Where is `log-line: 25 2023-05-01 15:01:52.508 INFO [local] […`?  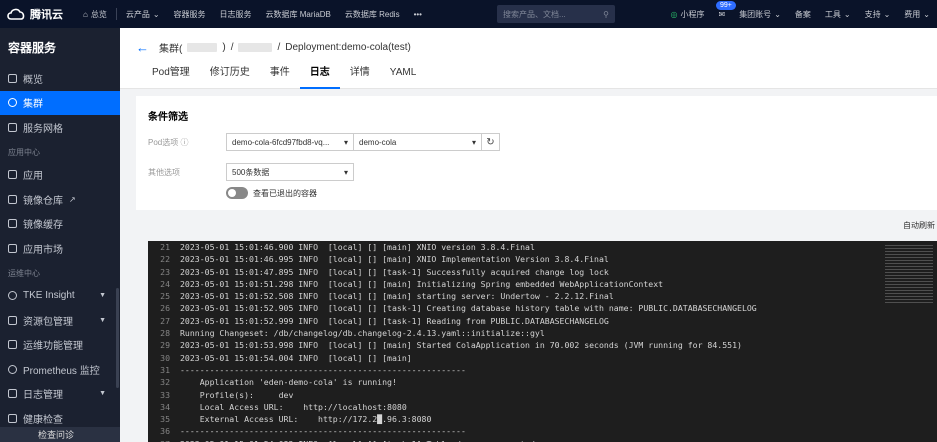
log-line: 25 2023-05-01 15:01:52.508 INFO [local] [… is located at coordinates (542, 296).